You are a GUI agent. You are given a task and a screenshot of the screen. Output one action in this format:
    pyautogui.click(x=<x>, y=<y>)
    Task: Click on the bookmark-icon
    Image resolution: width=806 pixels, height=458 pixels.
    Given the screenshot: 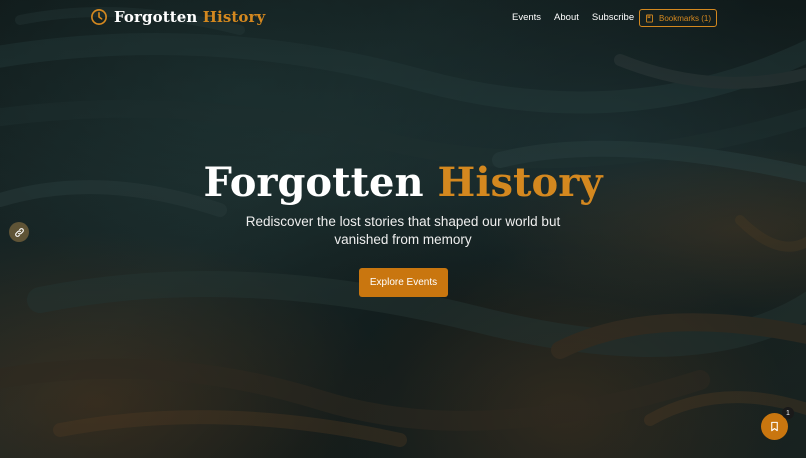 What is the action you would take?
    pyautogui.click(x=774, y=426)
    